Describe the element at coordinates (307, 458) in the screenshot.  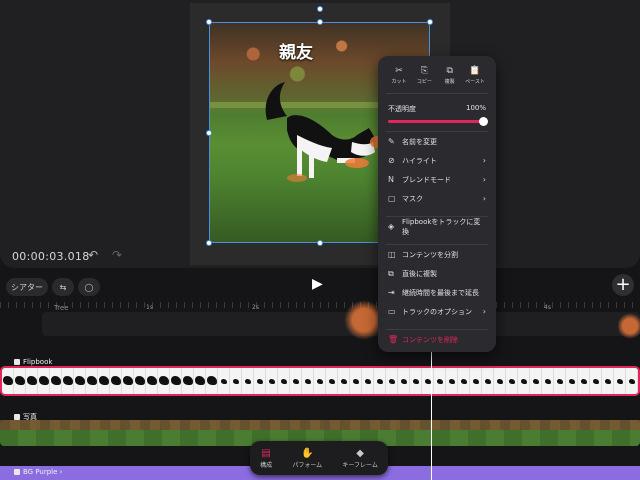
I see `perform-tab: ✋ パフォーム` at that location.